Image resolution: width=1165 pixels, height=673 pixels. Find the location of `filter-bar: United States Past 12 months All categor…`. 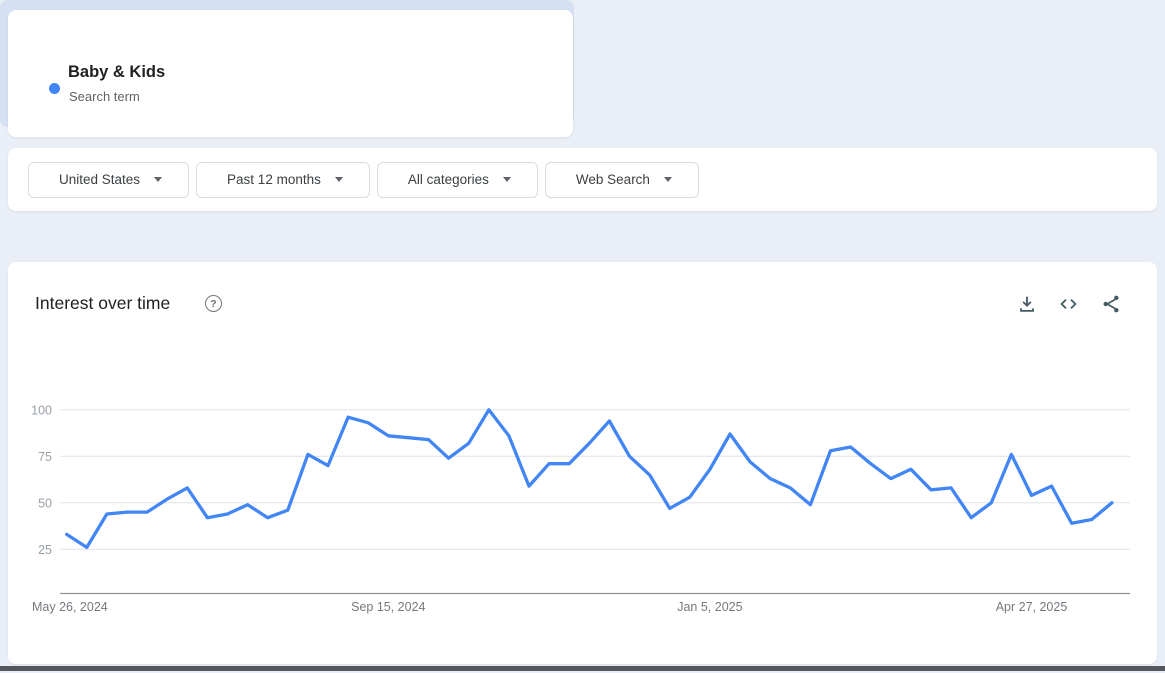

filter-bar: United States Past 12 months All categor… is located at coordinates (582, 179).